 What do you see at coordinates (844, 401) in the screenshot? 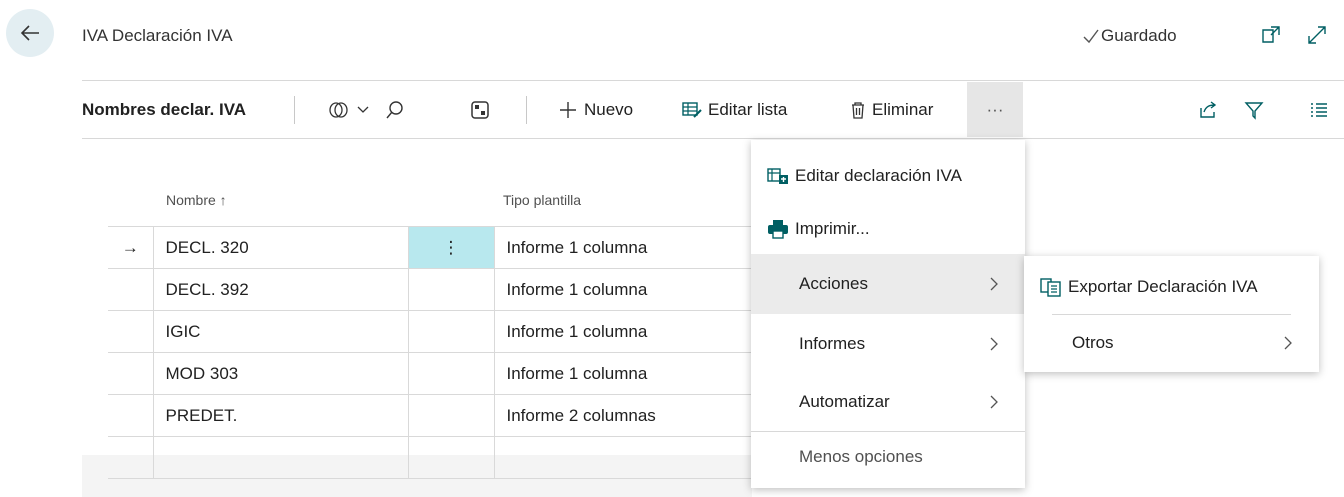
I see `menu-item-label: Automatizar` at bounding box center [844, 401].